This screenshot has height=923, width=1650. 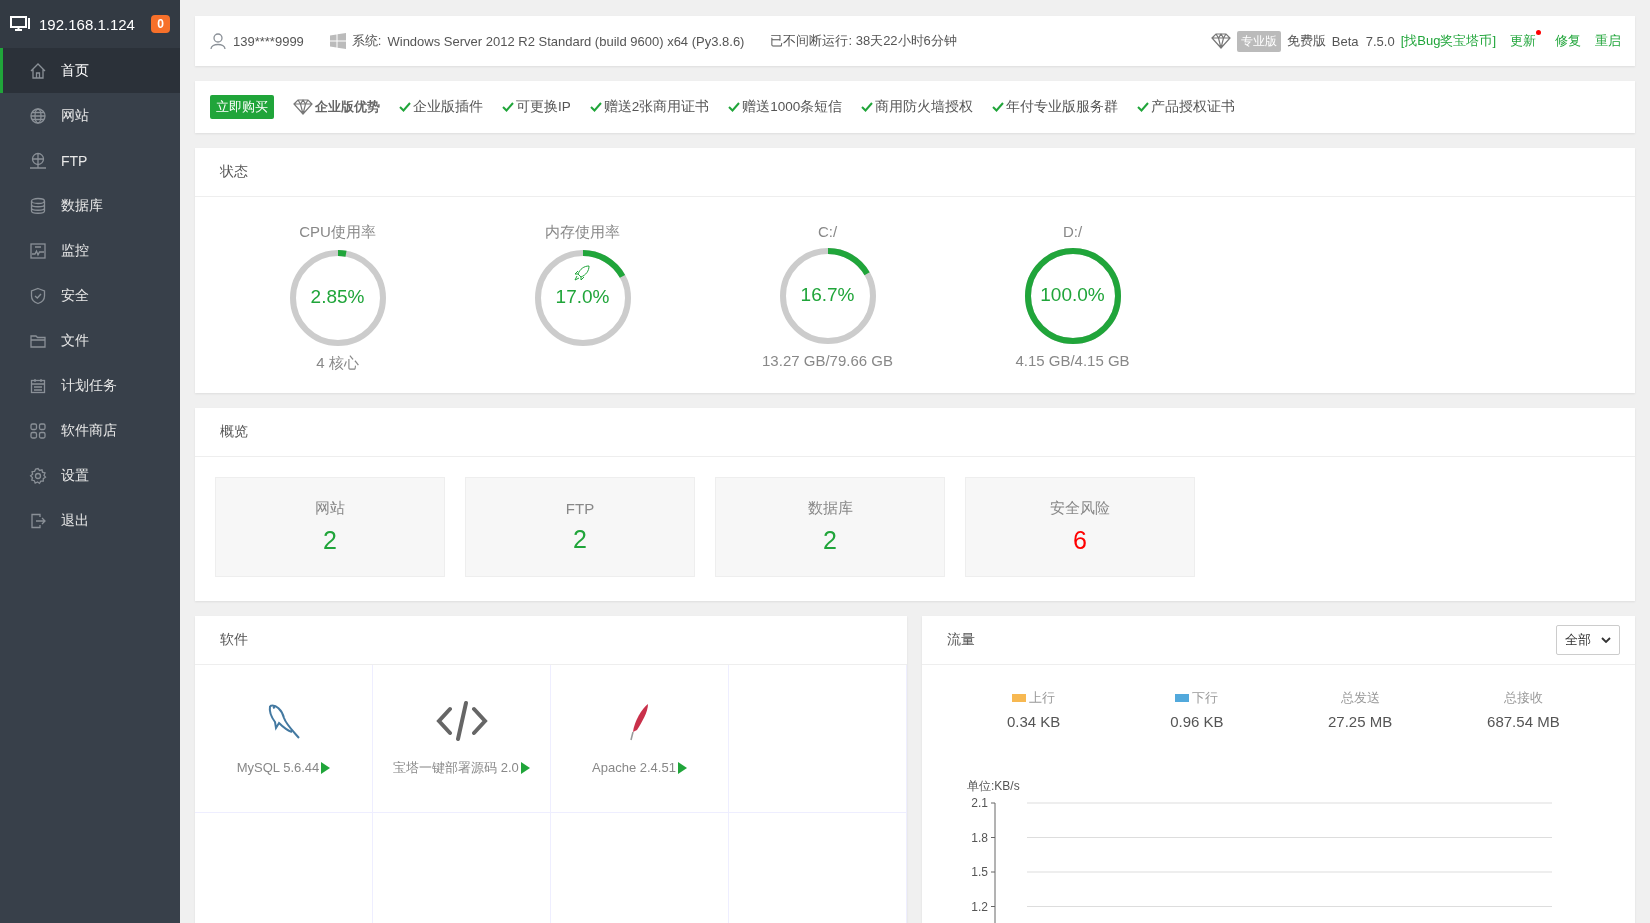 What do you see at coordinates (234, 640) in the screenshot?
I see `section-title: 软件` at bounding box center [234, 640].